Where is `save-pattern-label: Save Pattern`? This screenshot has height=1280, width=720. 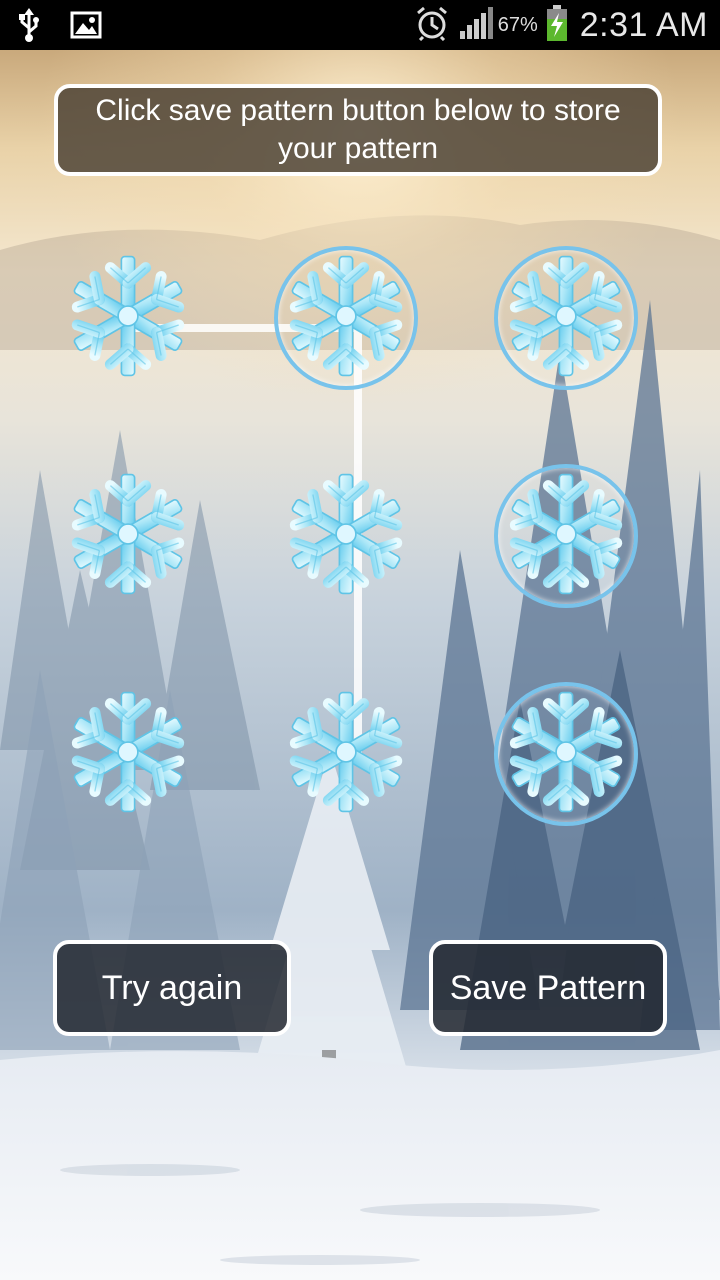 save-pattern-label: Save Pattern is located at coordinates (548, 987).